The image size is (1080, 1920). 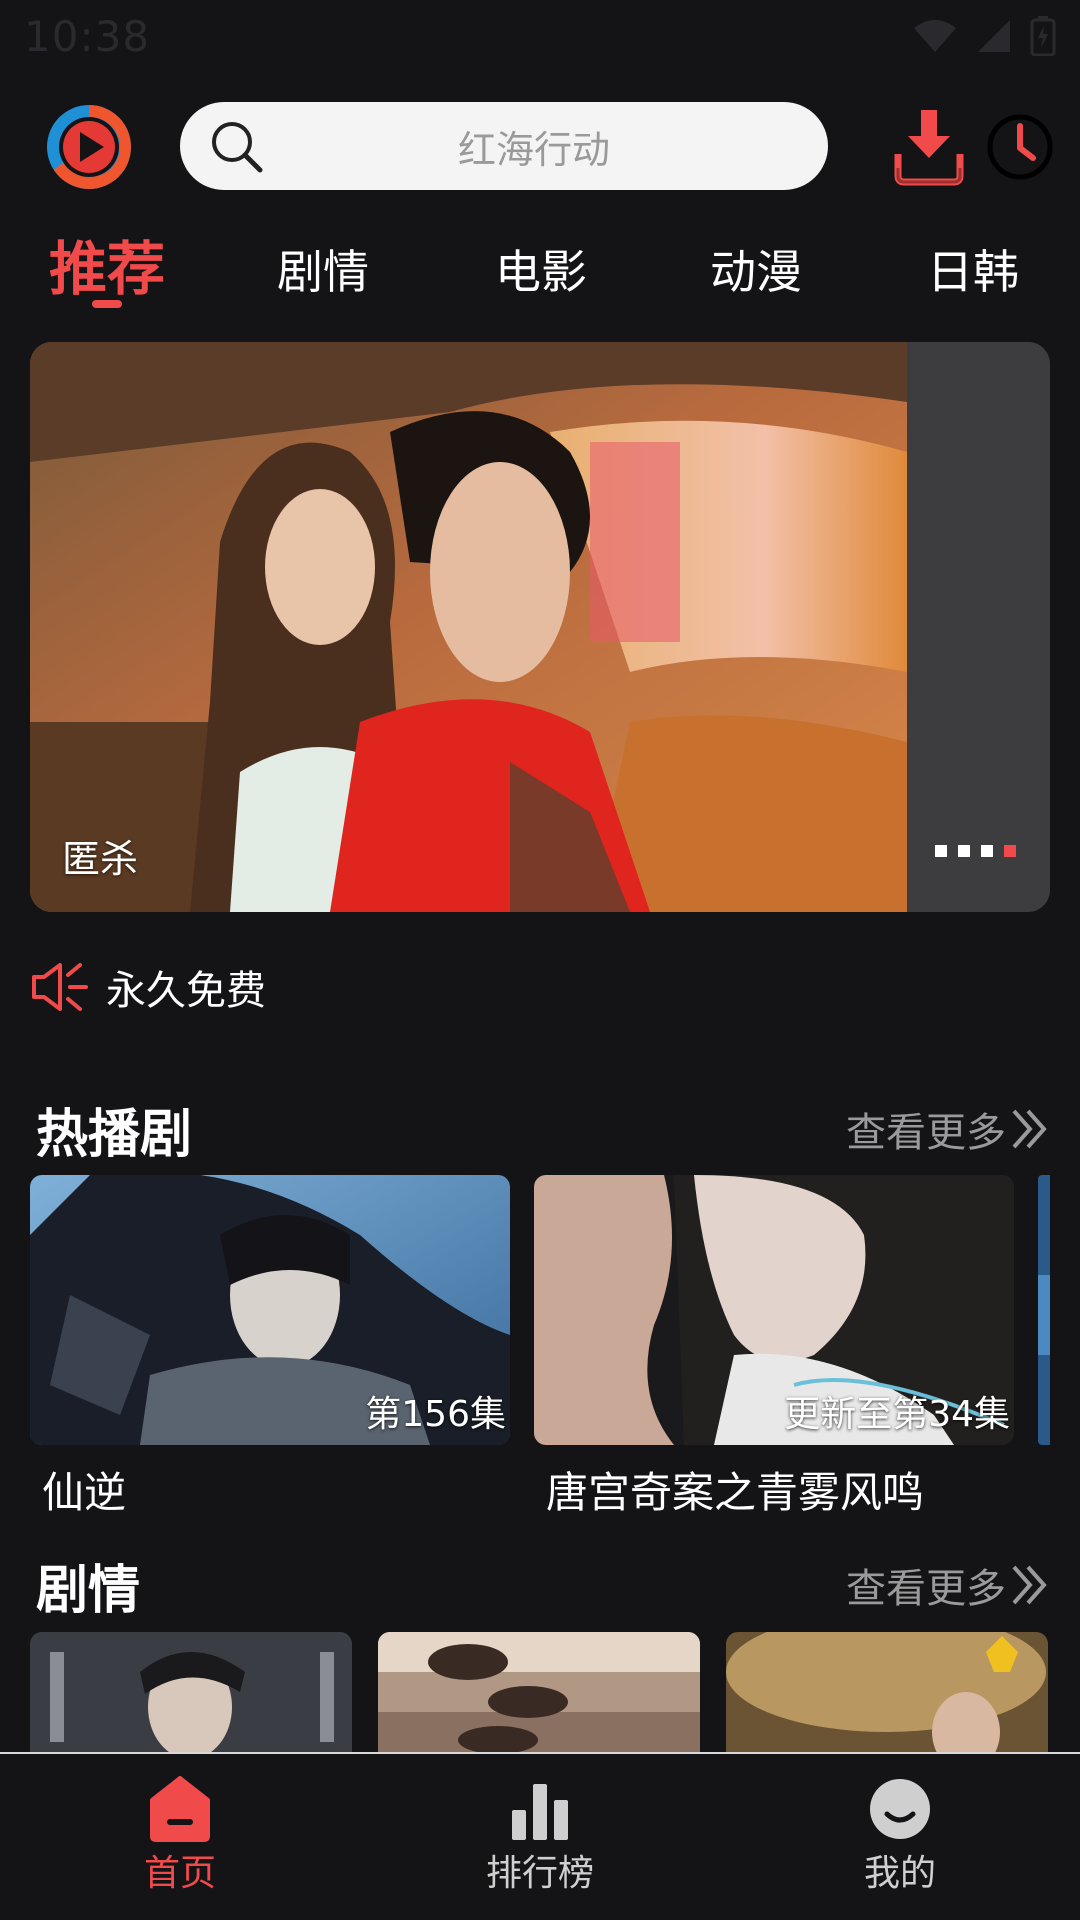 What do you see at coordinates (107, 267) in the screenshot?
I see `tab-recommend: 推荐` at bounding box center [107, 267].